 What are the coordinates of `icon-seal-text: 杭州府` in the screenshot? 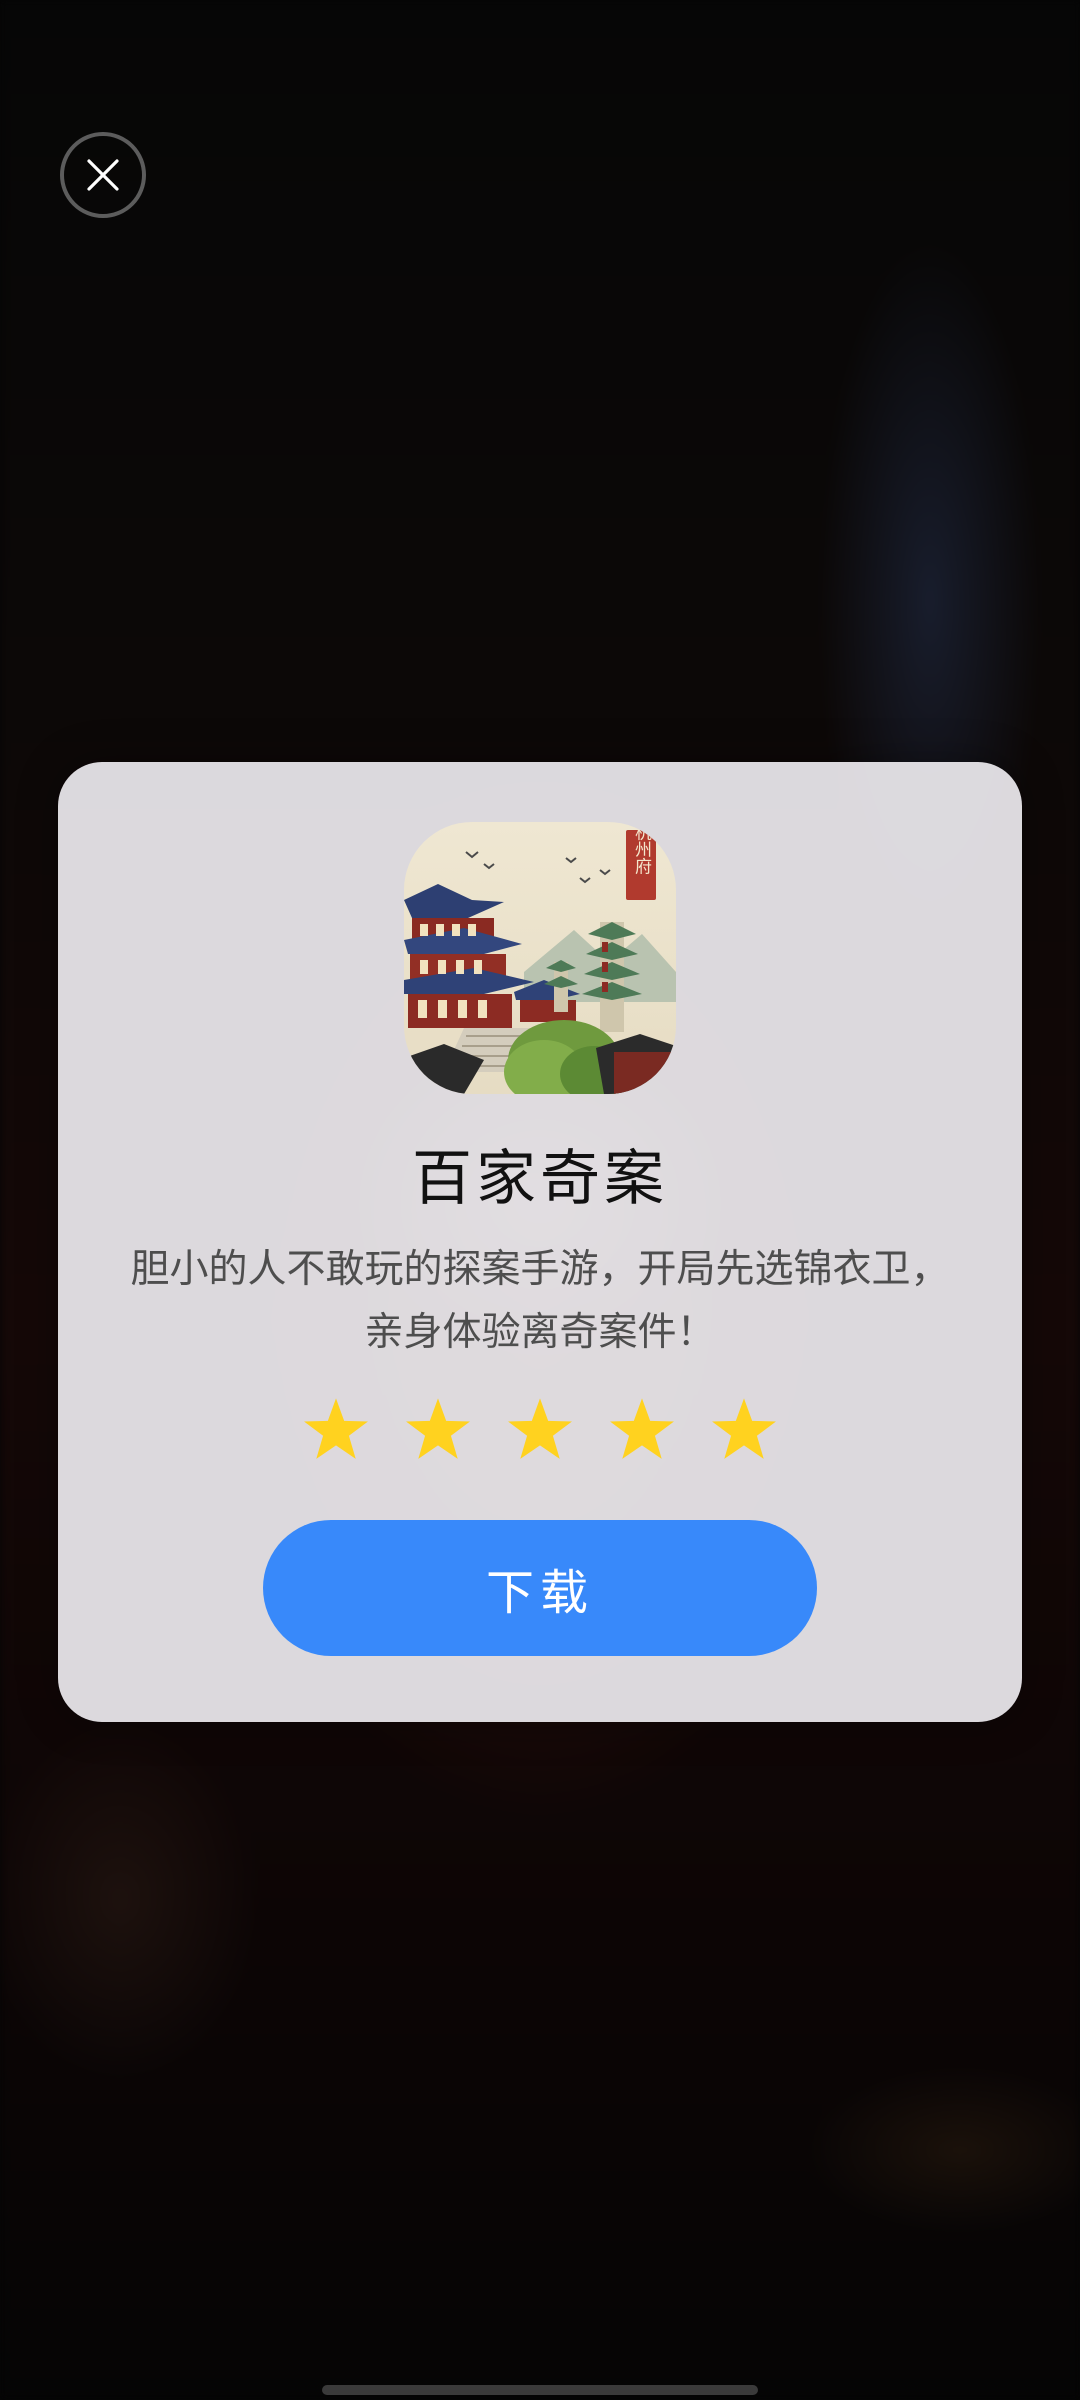 It's located at (641, 849).